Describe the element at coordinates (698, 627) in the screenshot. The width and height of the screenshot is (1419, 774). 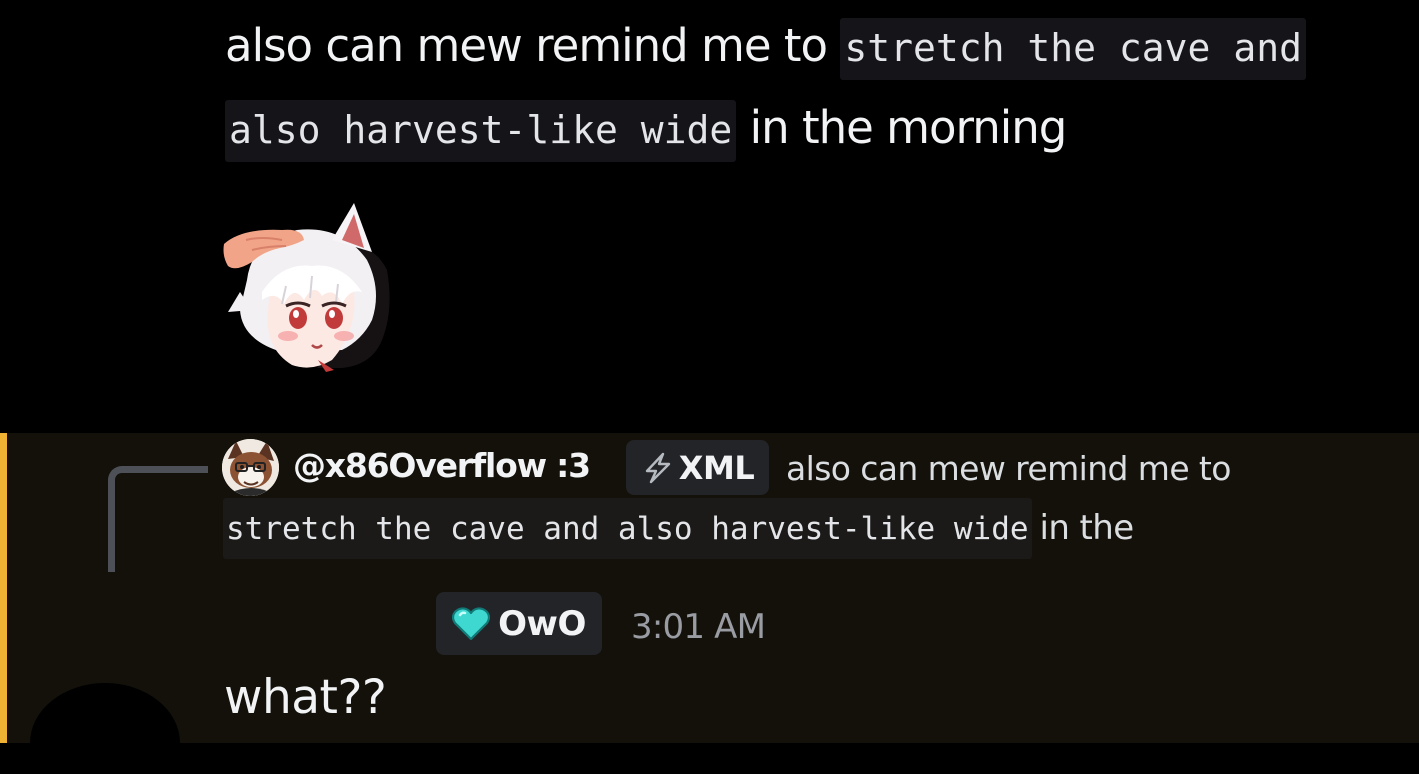
I see `message-timestamp: 3:01 AM` at that location.